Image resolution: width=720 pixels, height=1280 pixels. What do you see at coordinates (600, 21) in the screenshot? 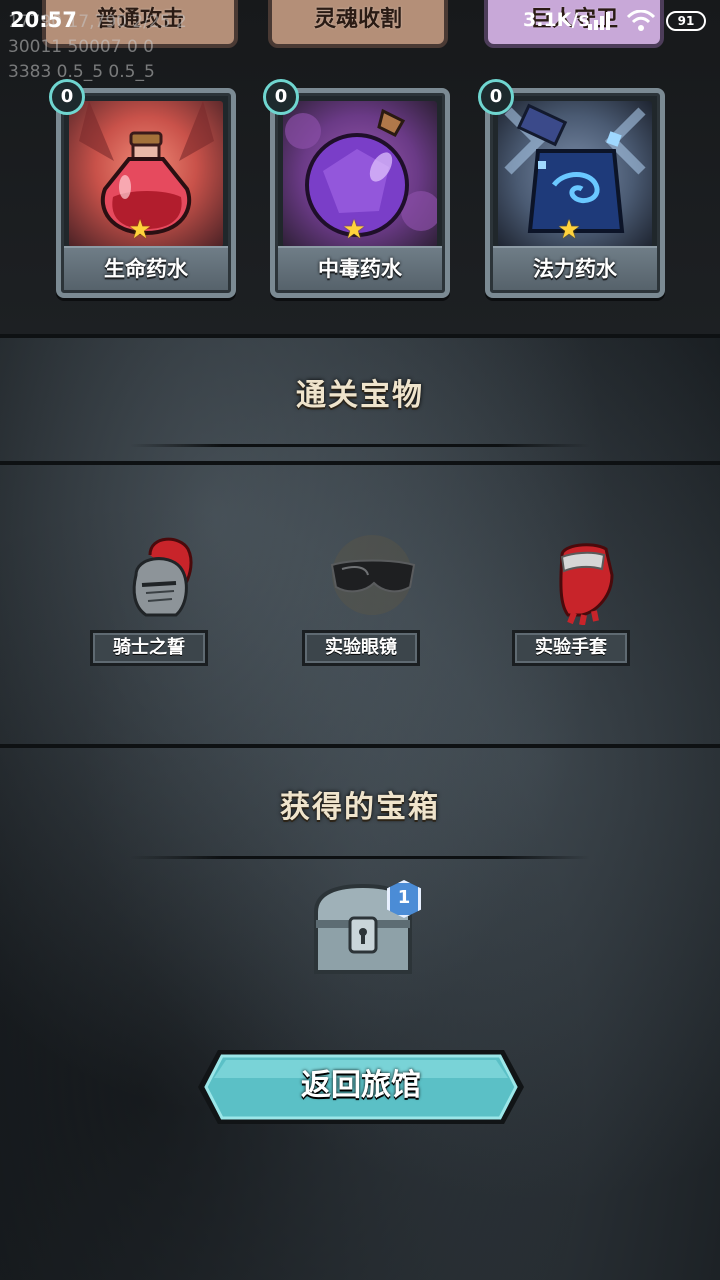
I see `signal-icon` at bounding box center [600, 21].